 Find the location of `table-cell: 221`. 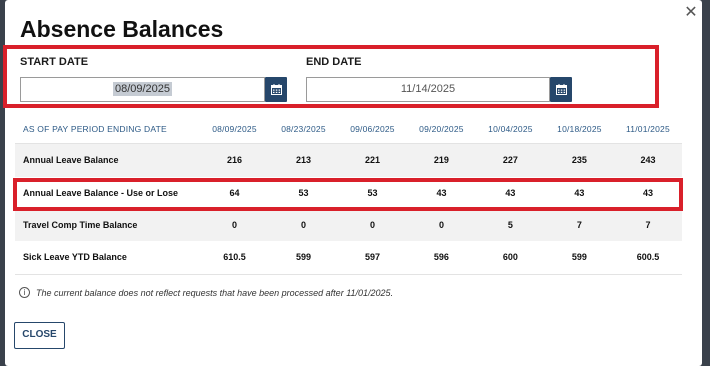

table-cell: 221 is located at coordinates (372, 159).